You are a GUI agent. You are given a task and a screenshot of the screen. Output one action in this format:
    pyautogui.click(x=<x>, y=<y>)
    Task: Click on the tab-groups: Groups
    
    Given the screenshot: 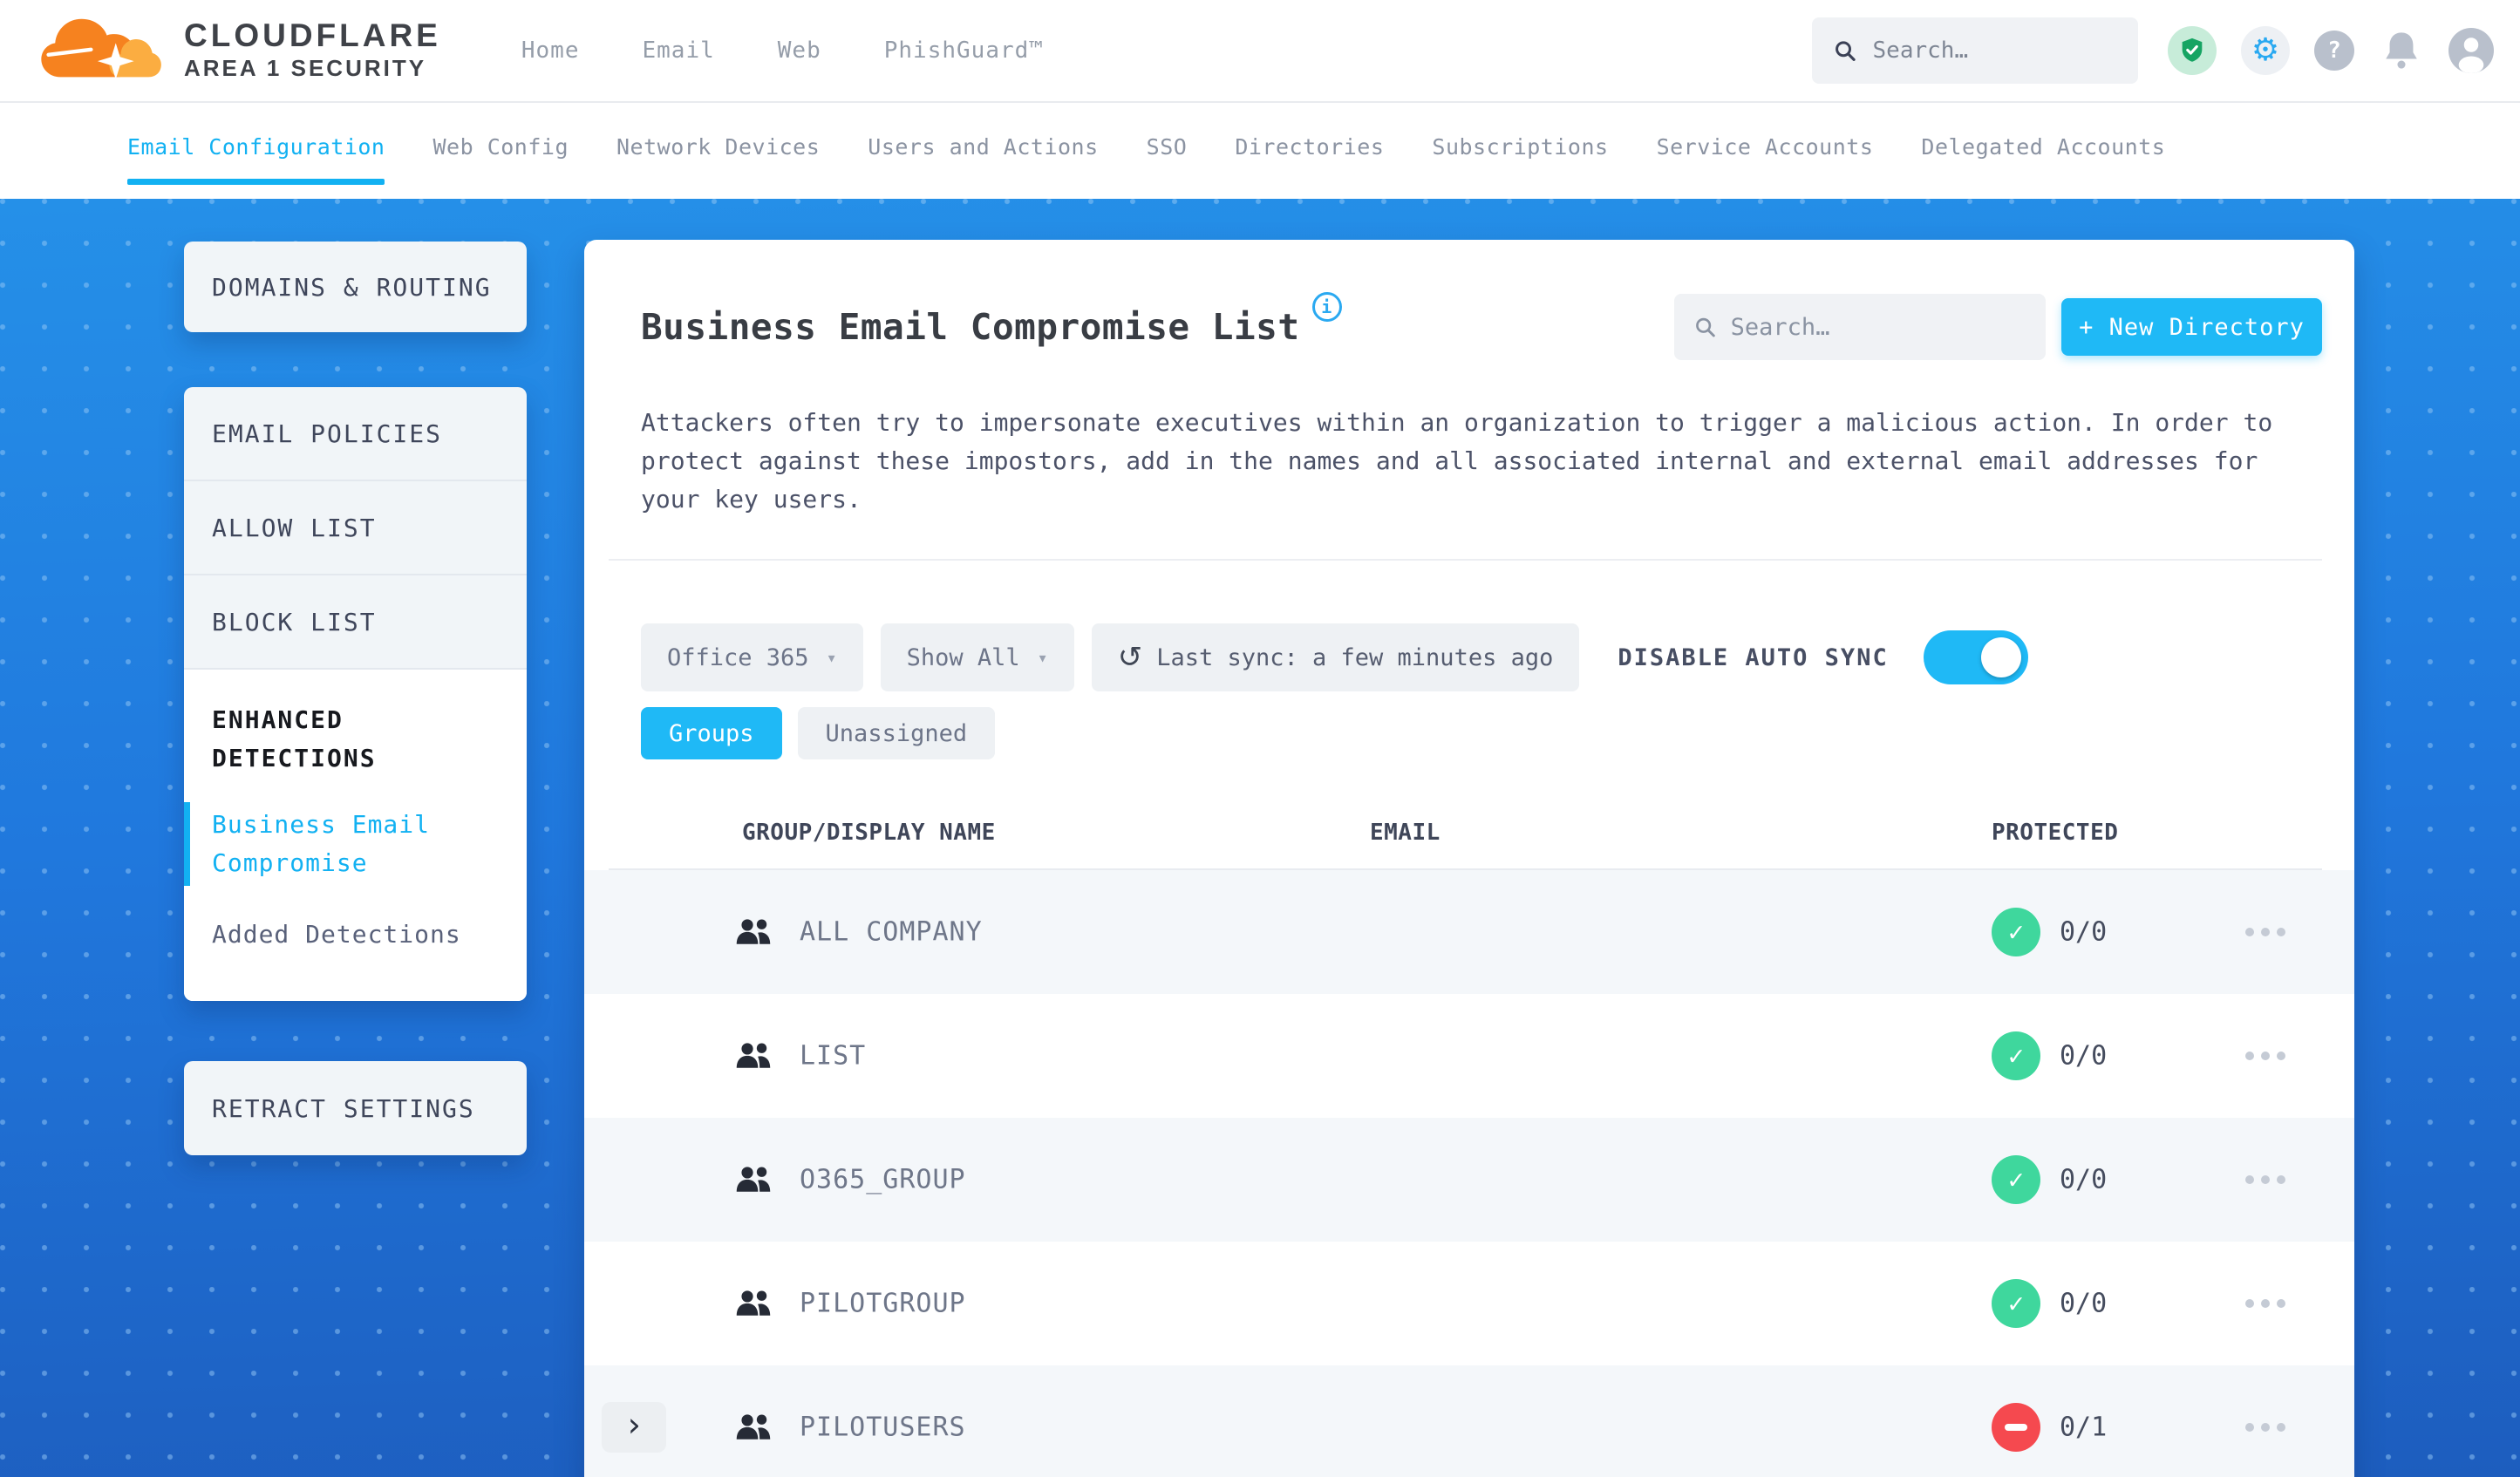 What is the action you would take?
    pyautogui.click(x=711, y=733)
    